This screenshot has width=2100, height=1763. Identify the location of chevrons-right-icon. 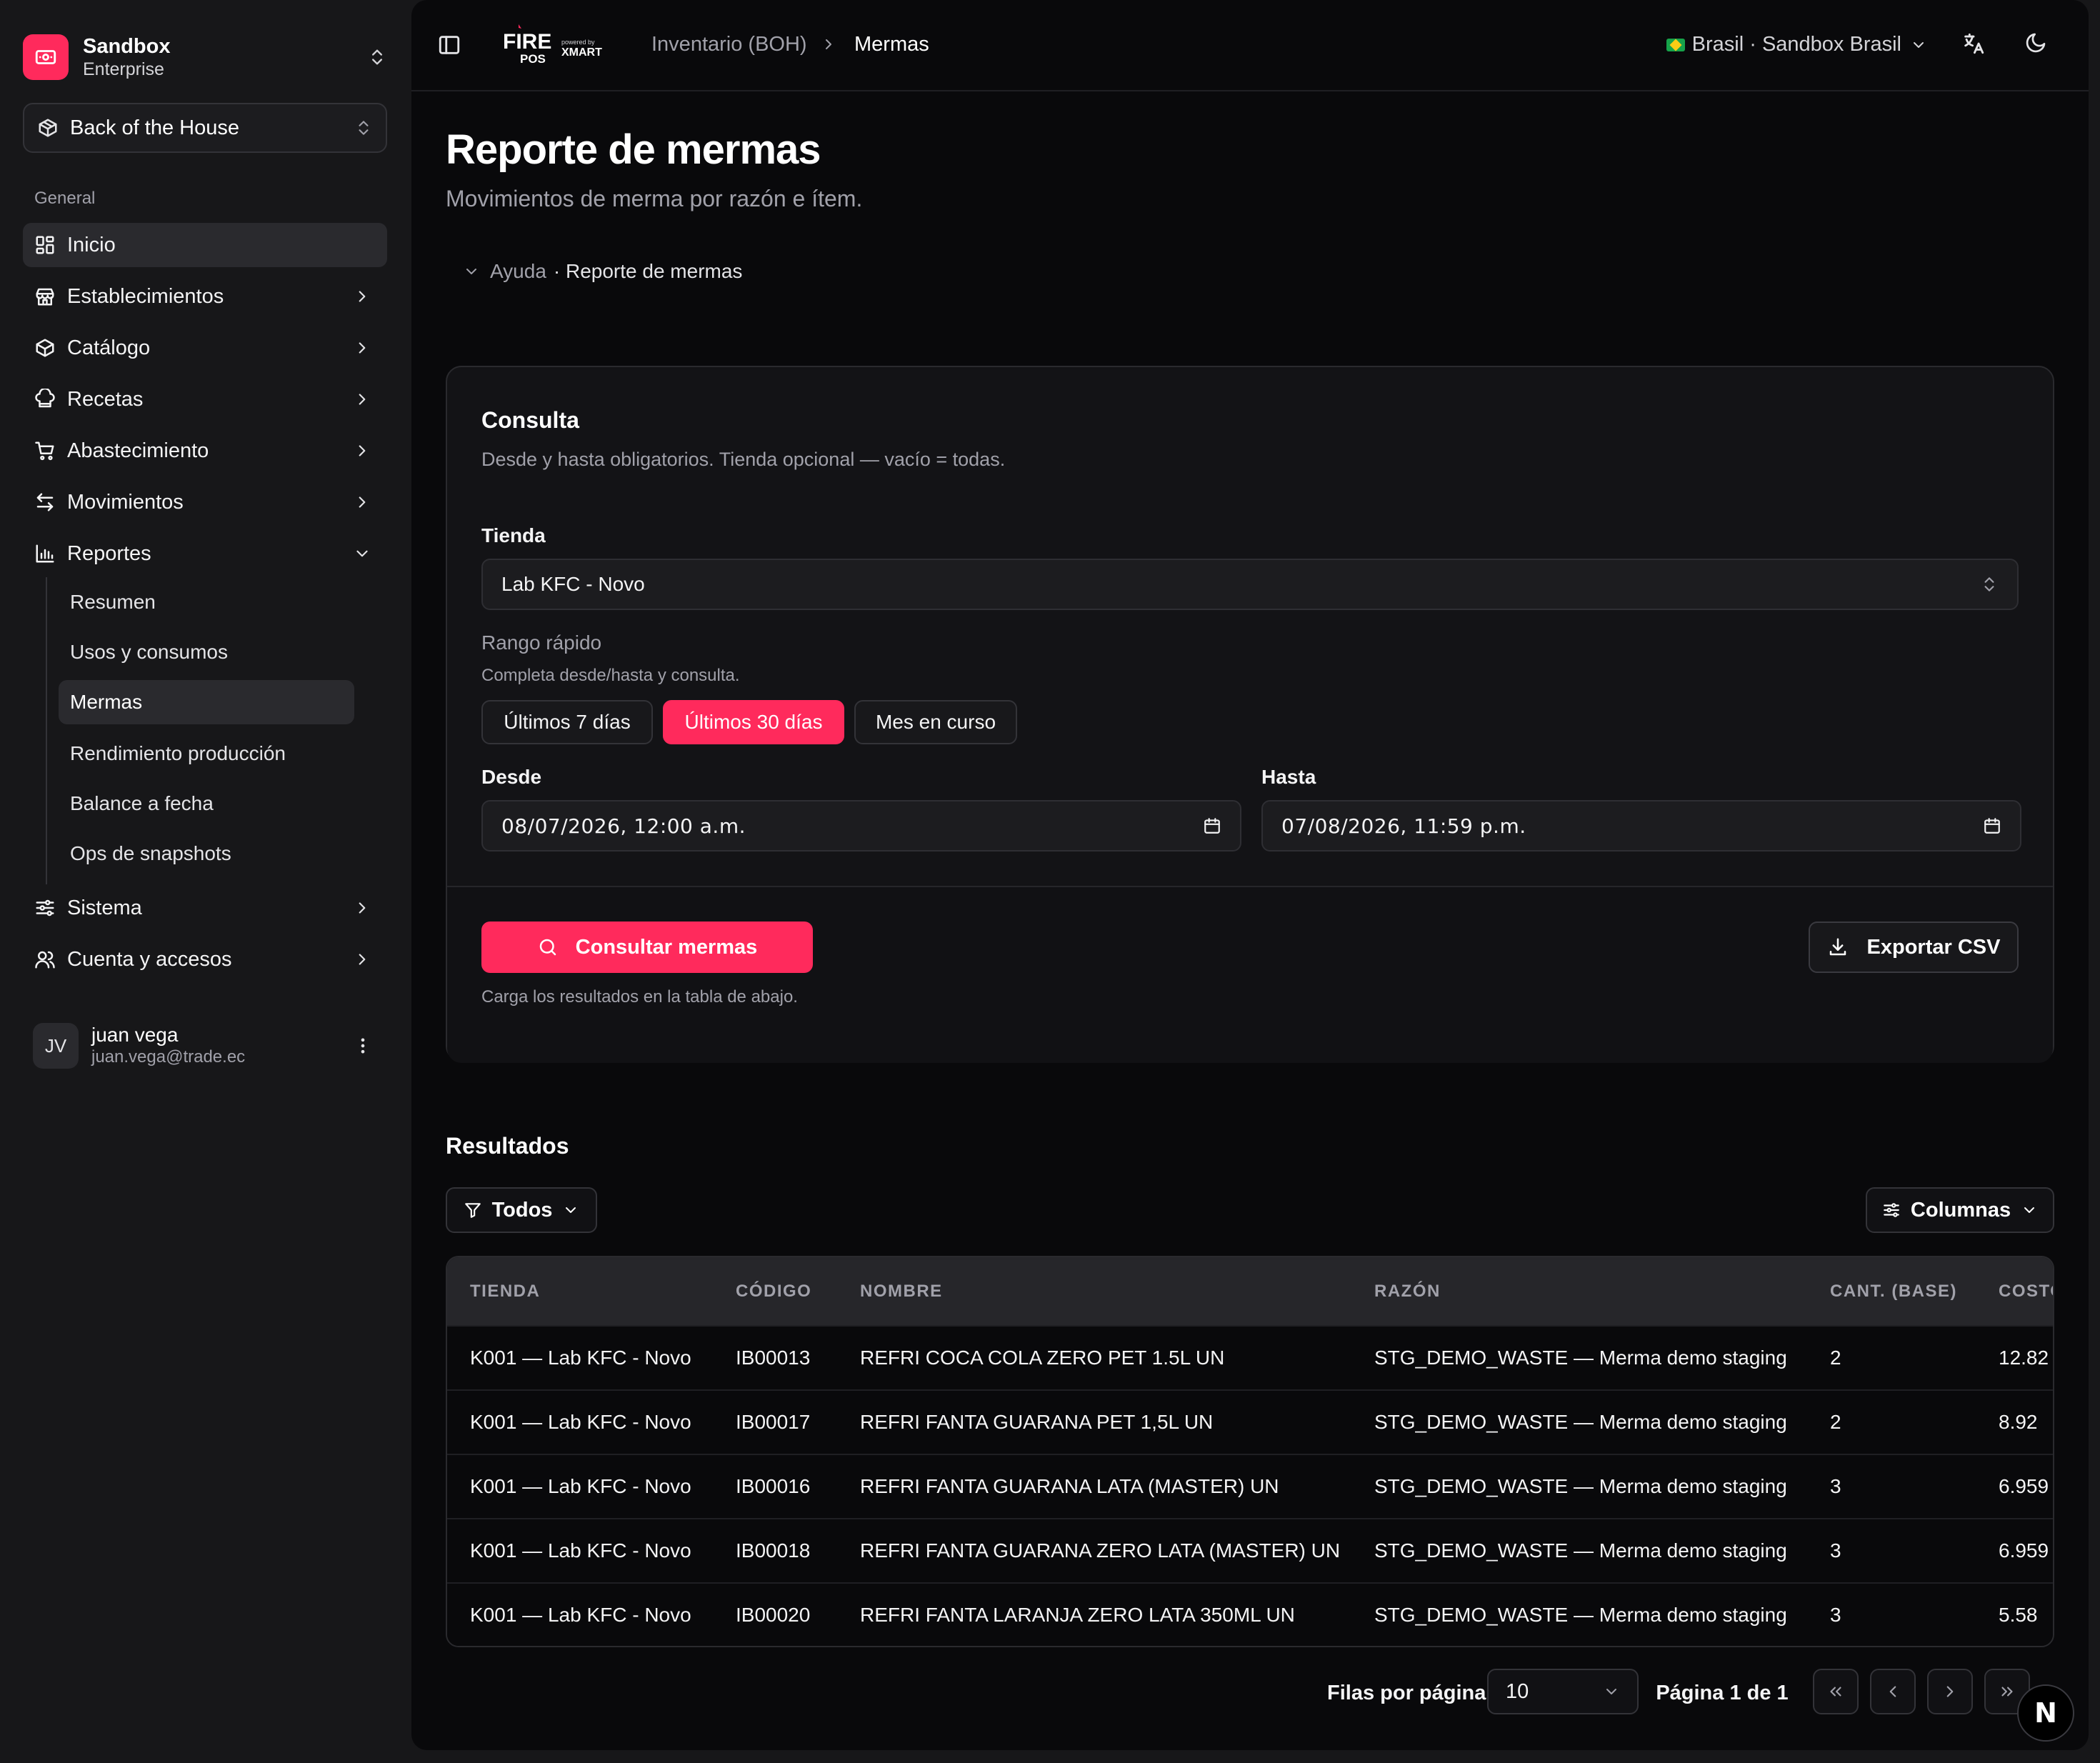
(2007, 1691).